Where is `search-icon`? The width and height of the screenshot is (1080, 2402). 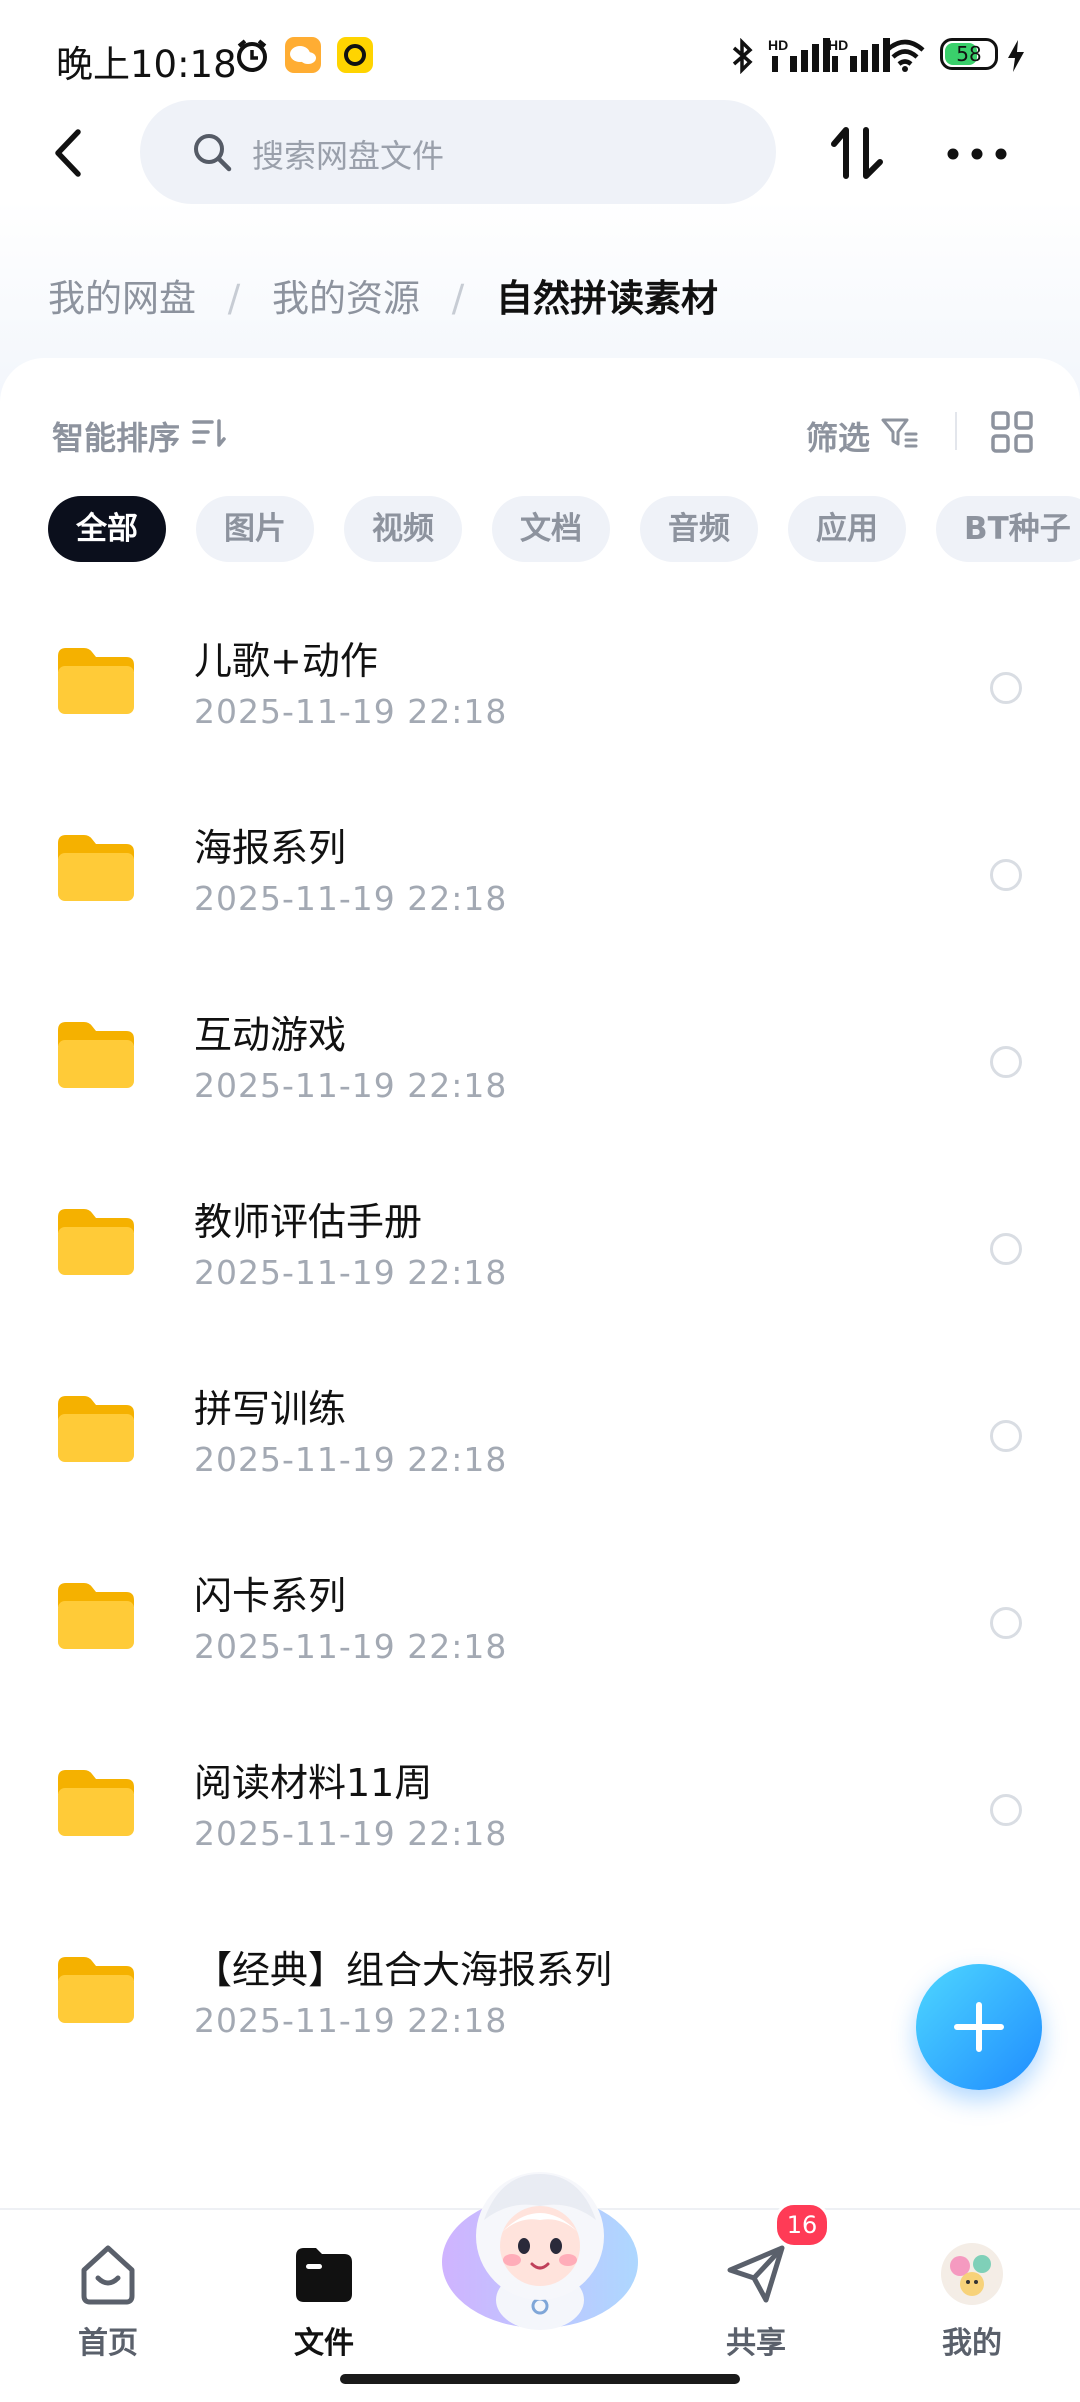
search-icon is located at coordinates (213, 153).